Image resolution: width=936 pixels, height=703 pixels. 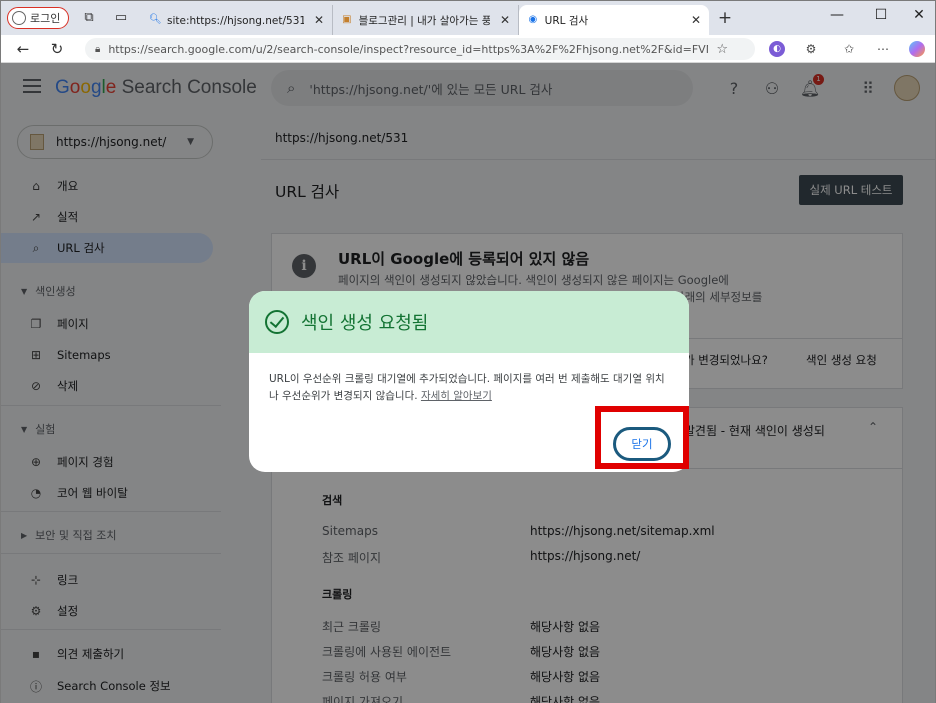 I want to click on tab-blog-admin: ▣ 블로그관리 | 내가 살아가는 풍경 ✕, so click(x=426, y=20).